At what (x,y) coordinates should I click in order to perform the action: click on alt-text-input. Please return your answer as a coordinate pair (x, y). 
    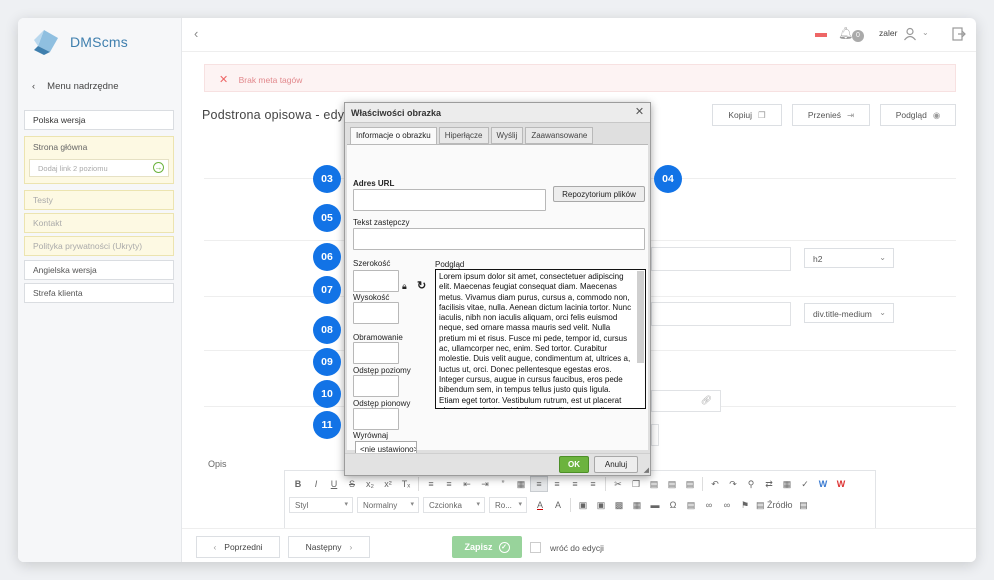
    Looking at the image, I should click on (499, 239).